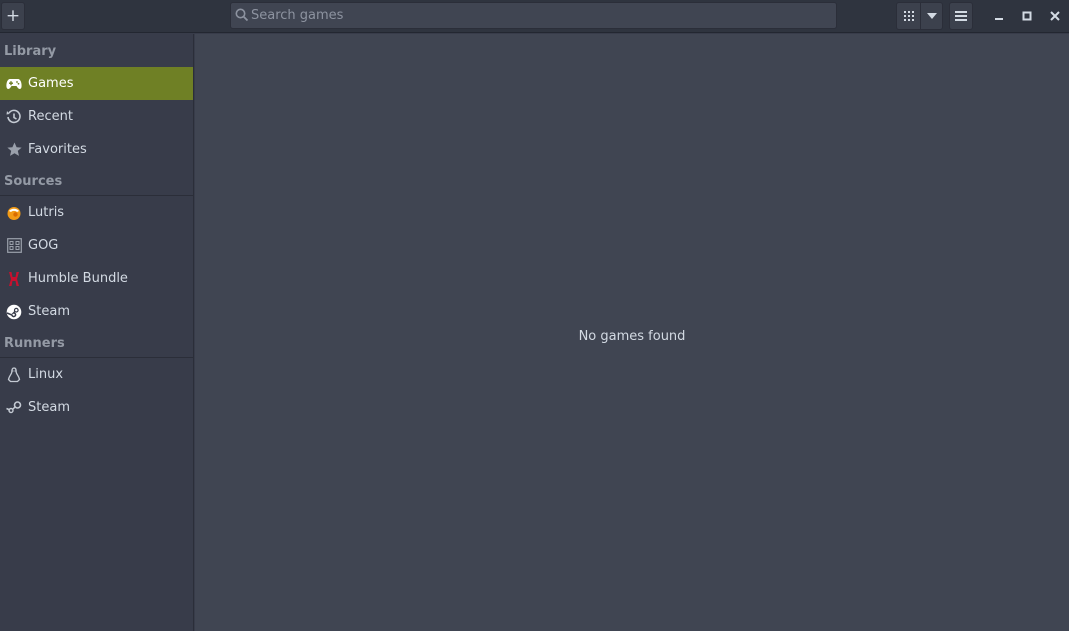 This screenshot has height=631, width=1069. I want to click on view-options-dropdown, so click(931, 16).